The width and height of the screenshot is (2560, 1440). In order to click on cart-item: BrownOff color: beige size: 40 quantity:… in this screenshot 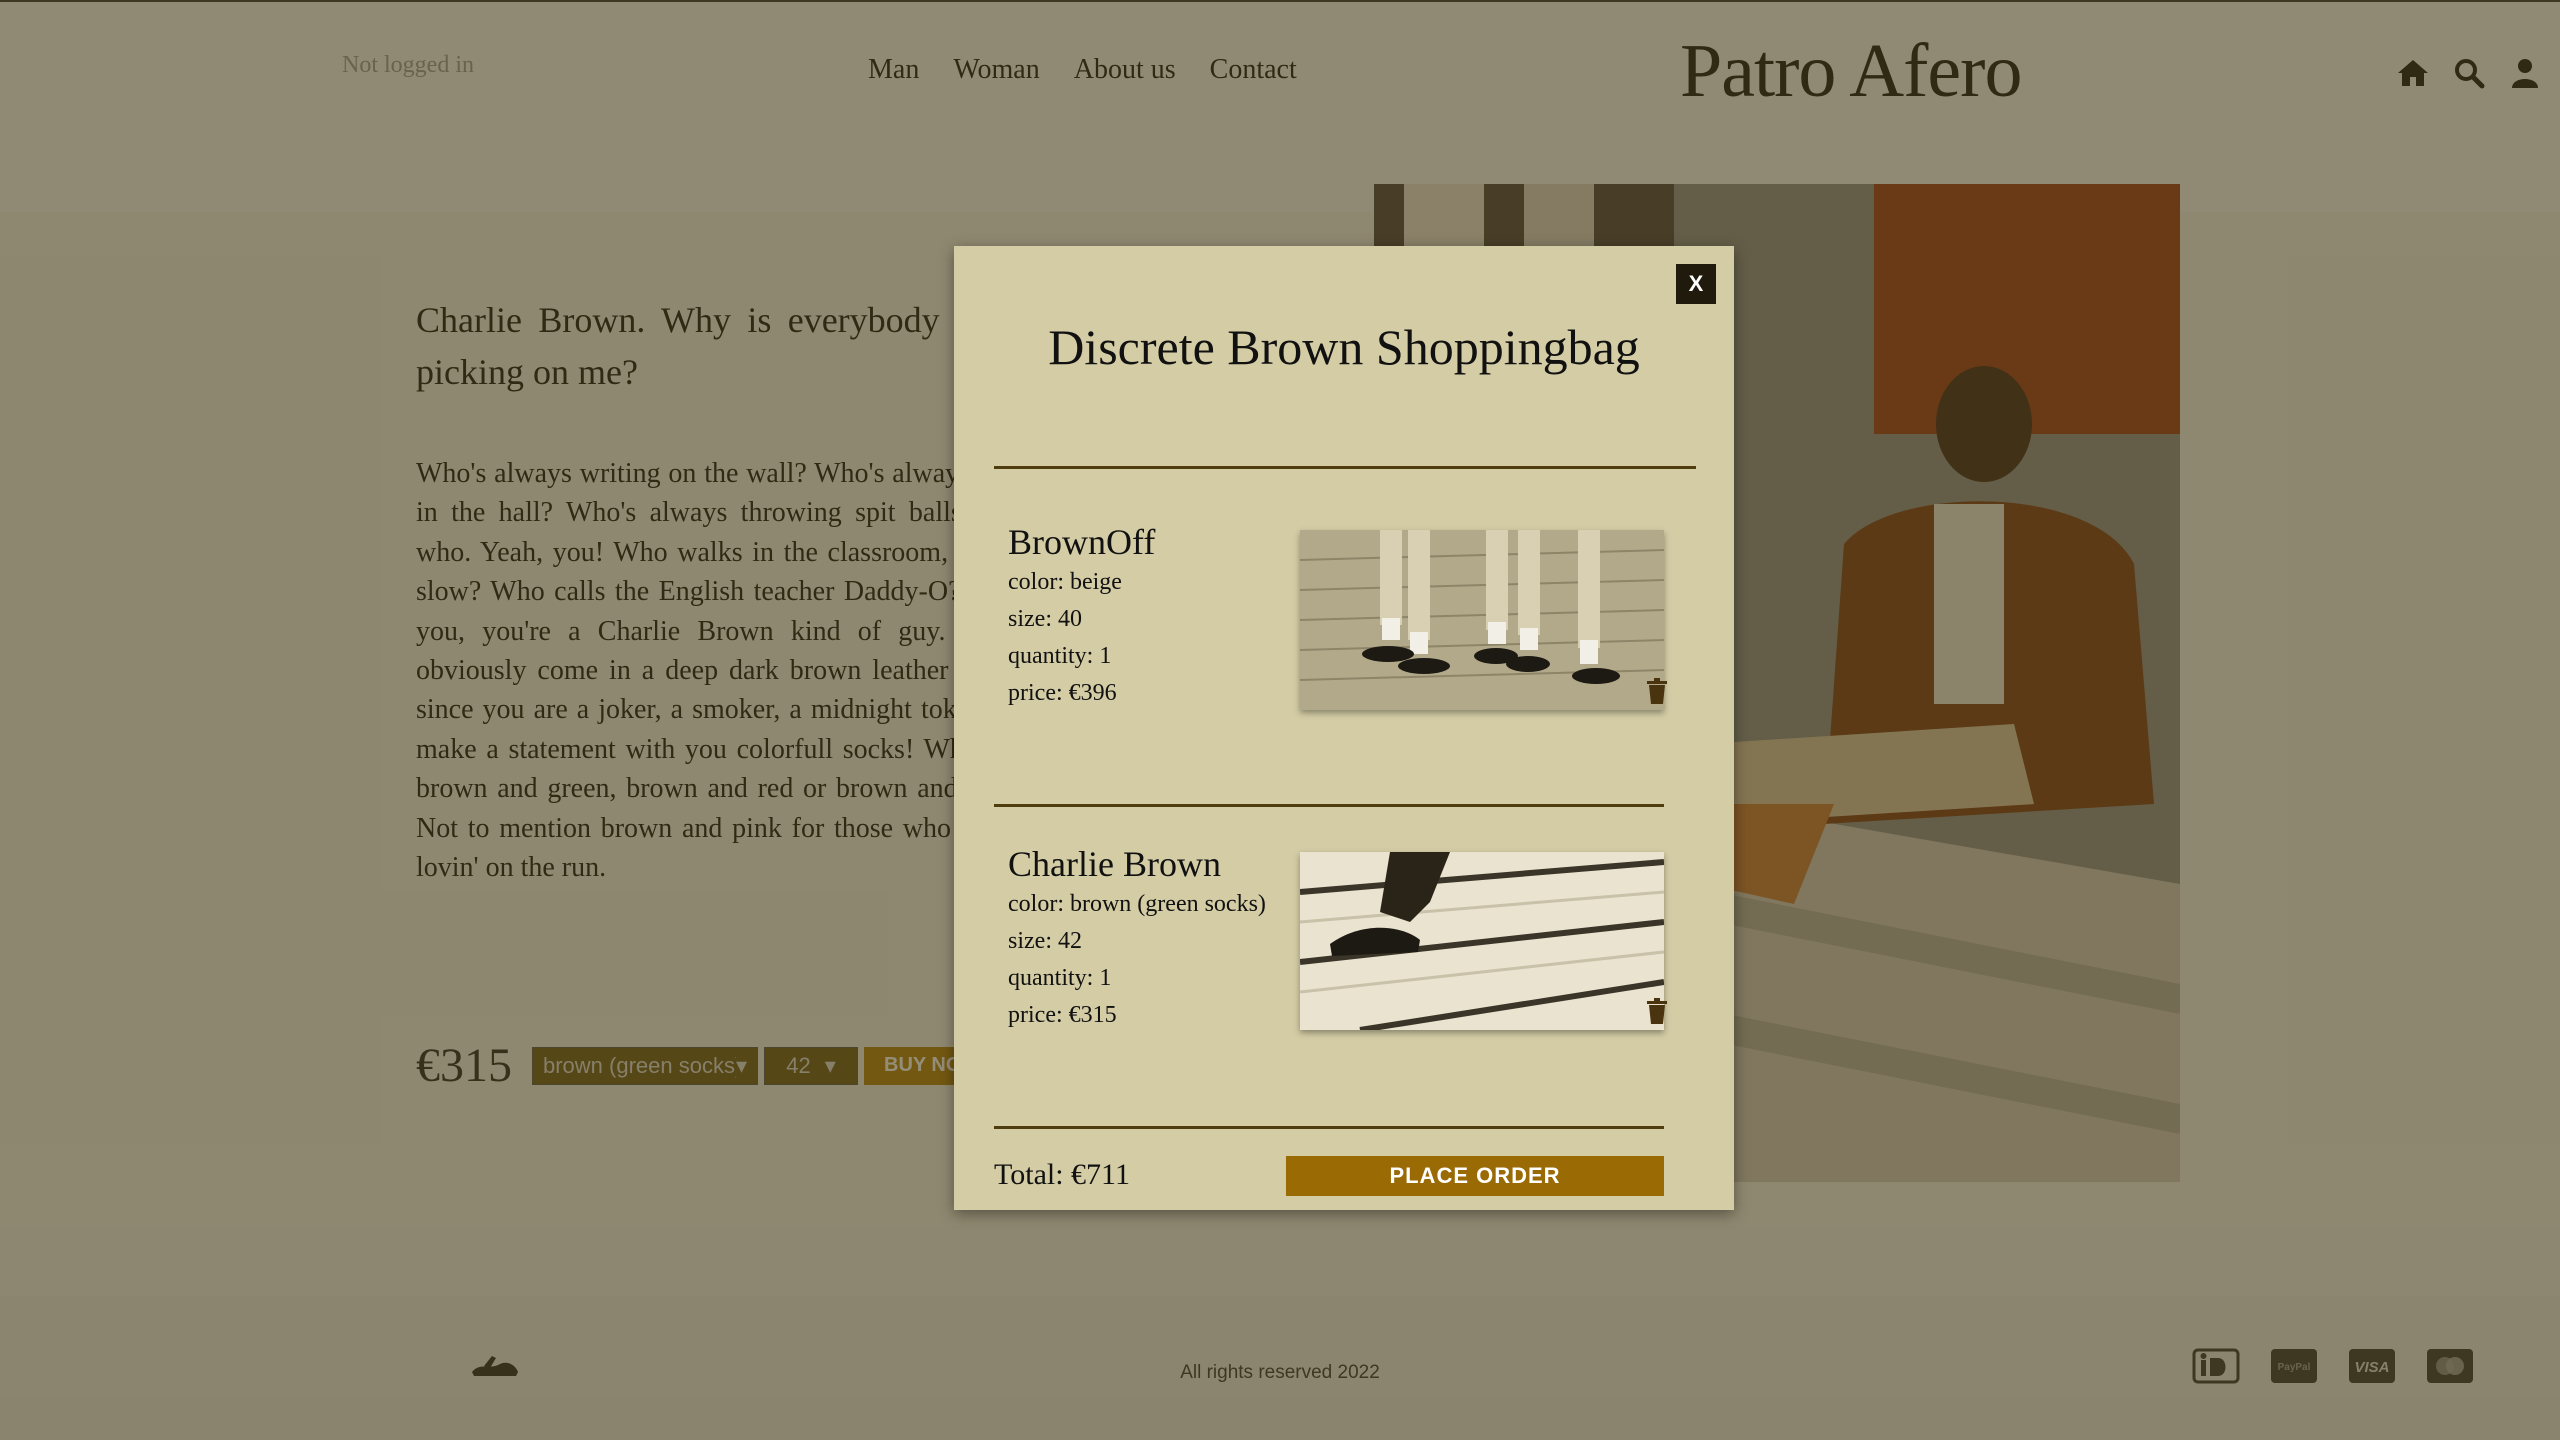, I will do `click(1081, 616)`.